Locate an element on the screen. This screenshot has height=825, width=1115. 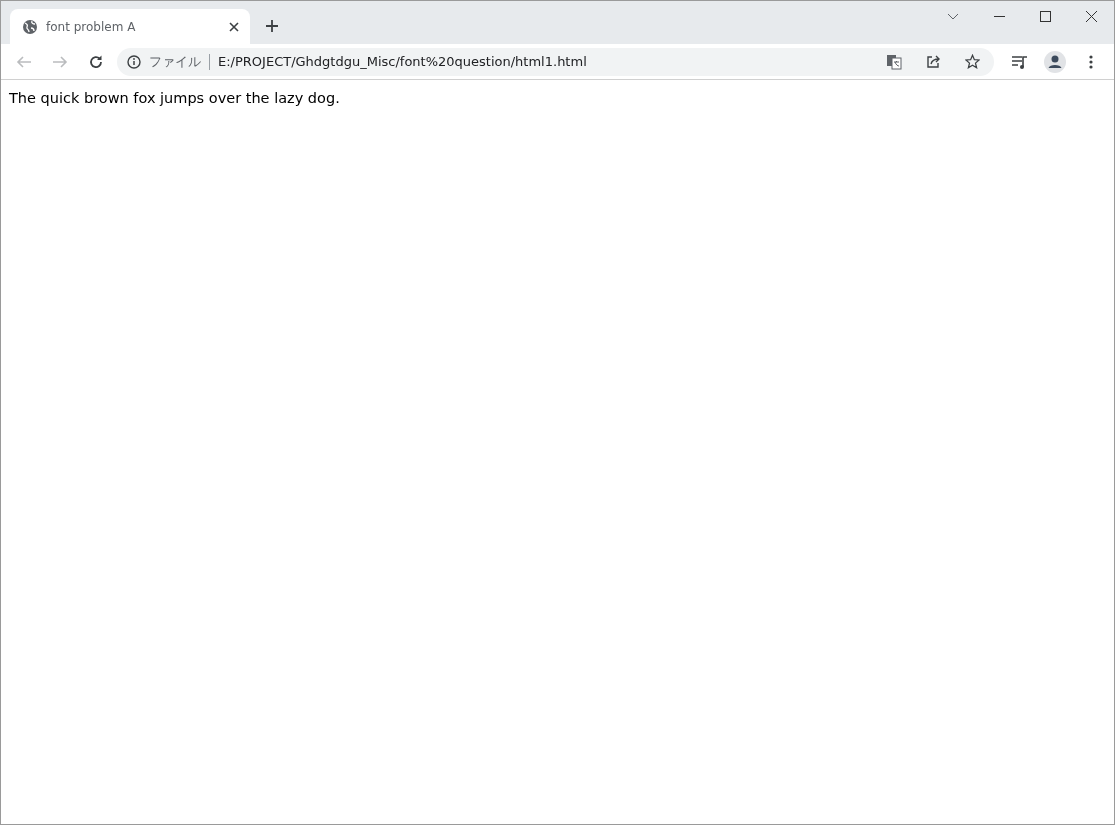
url-text: E:/PROJECT/Ghdgtdgu_Misc/font%20question/html1.html is located at coordinates (402, 61).